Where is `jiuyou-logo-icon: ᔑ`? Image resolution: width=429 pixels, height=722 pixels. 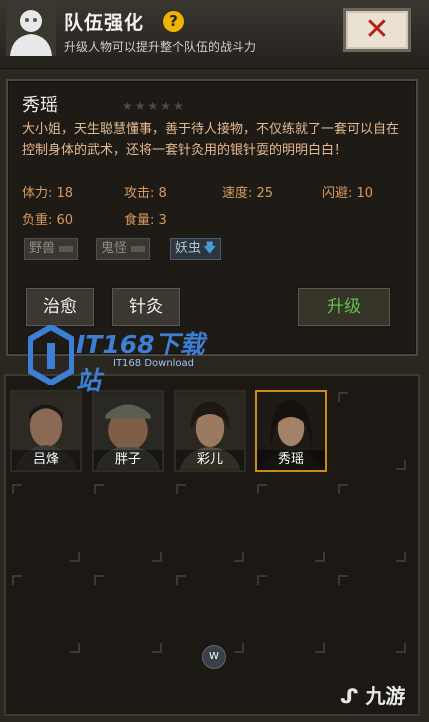
jiuyou-logo-icon: ᔑ is located at coordinates (349, 696).